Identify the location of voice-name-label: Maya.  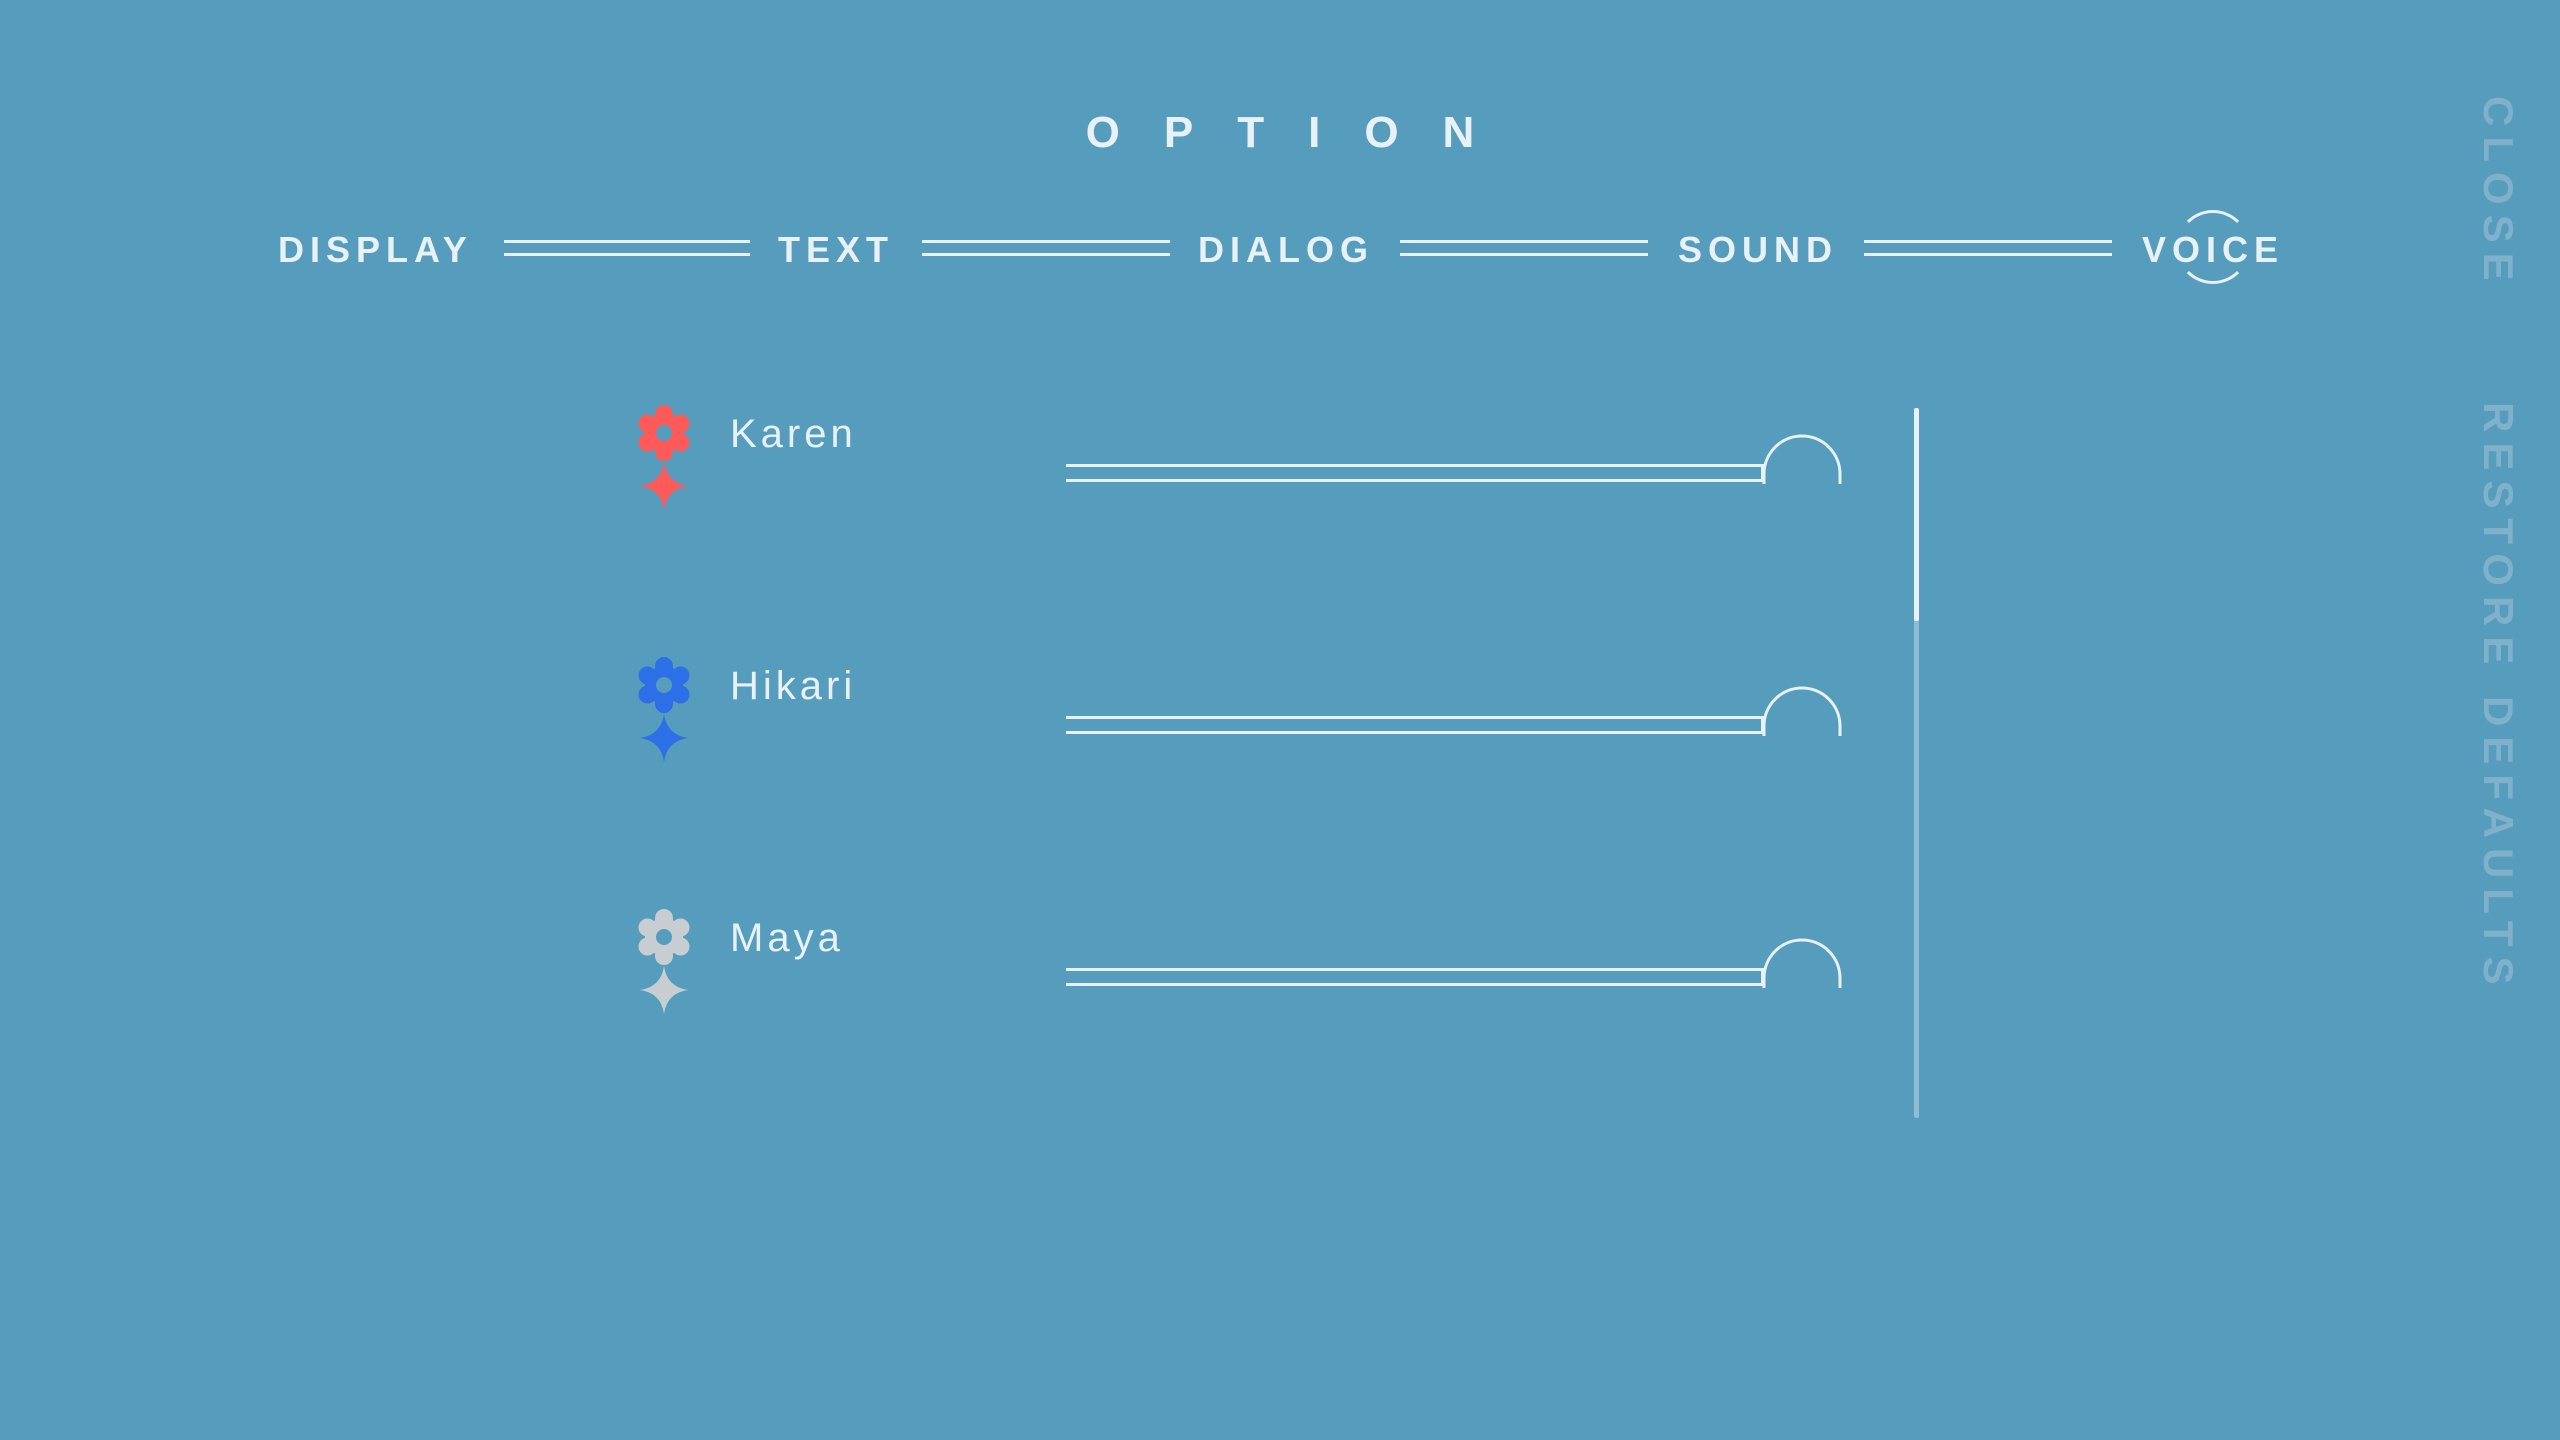
(787, 938).